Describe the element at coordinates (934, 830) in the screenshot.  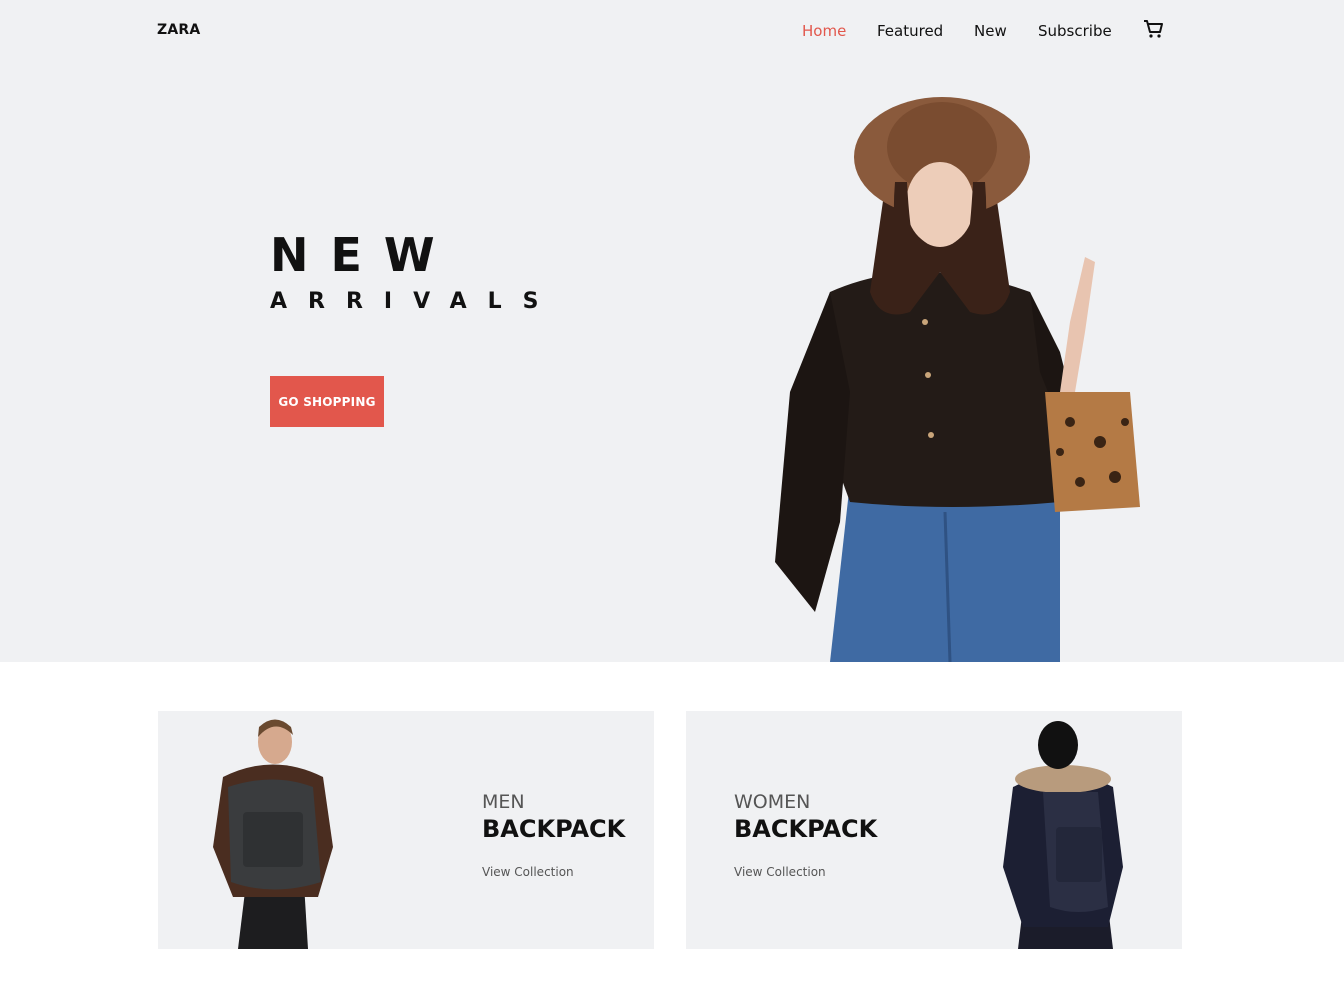
I see `women-backpack-card: WOMEN BACKPACK View Collection` at that location.